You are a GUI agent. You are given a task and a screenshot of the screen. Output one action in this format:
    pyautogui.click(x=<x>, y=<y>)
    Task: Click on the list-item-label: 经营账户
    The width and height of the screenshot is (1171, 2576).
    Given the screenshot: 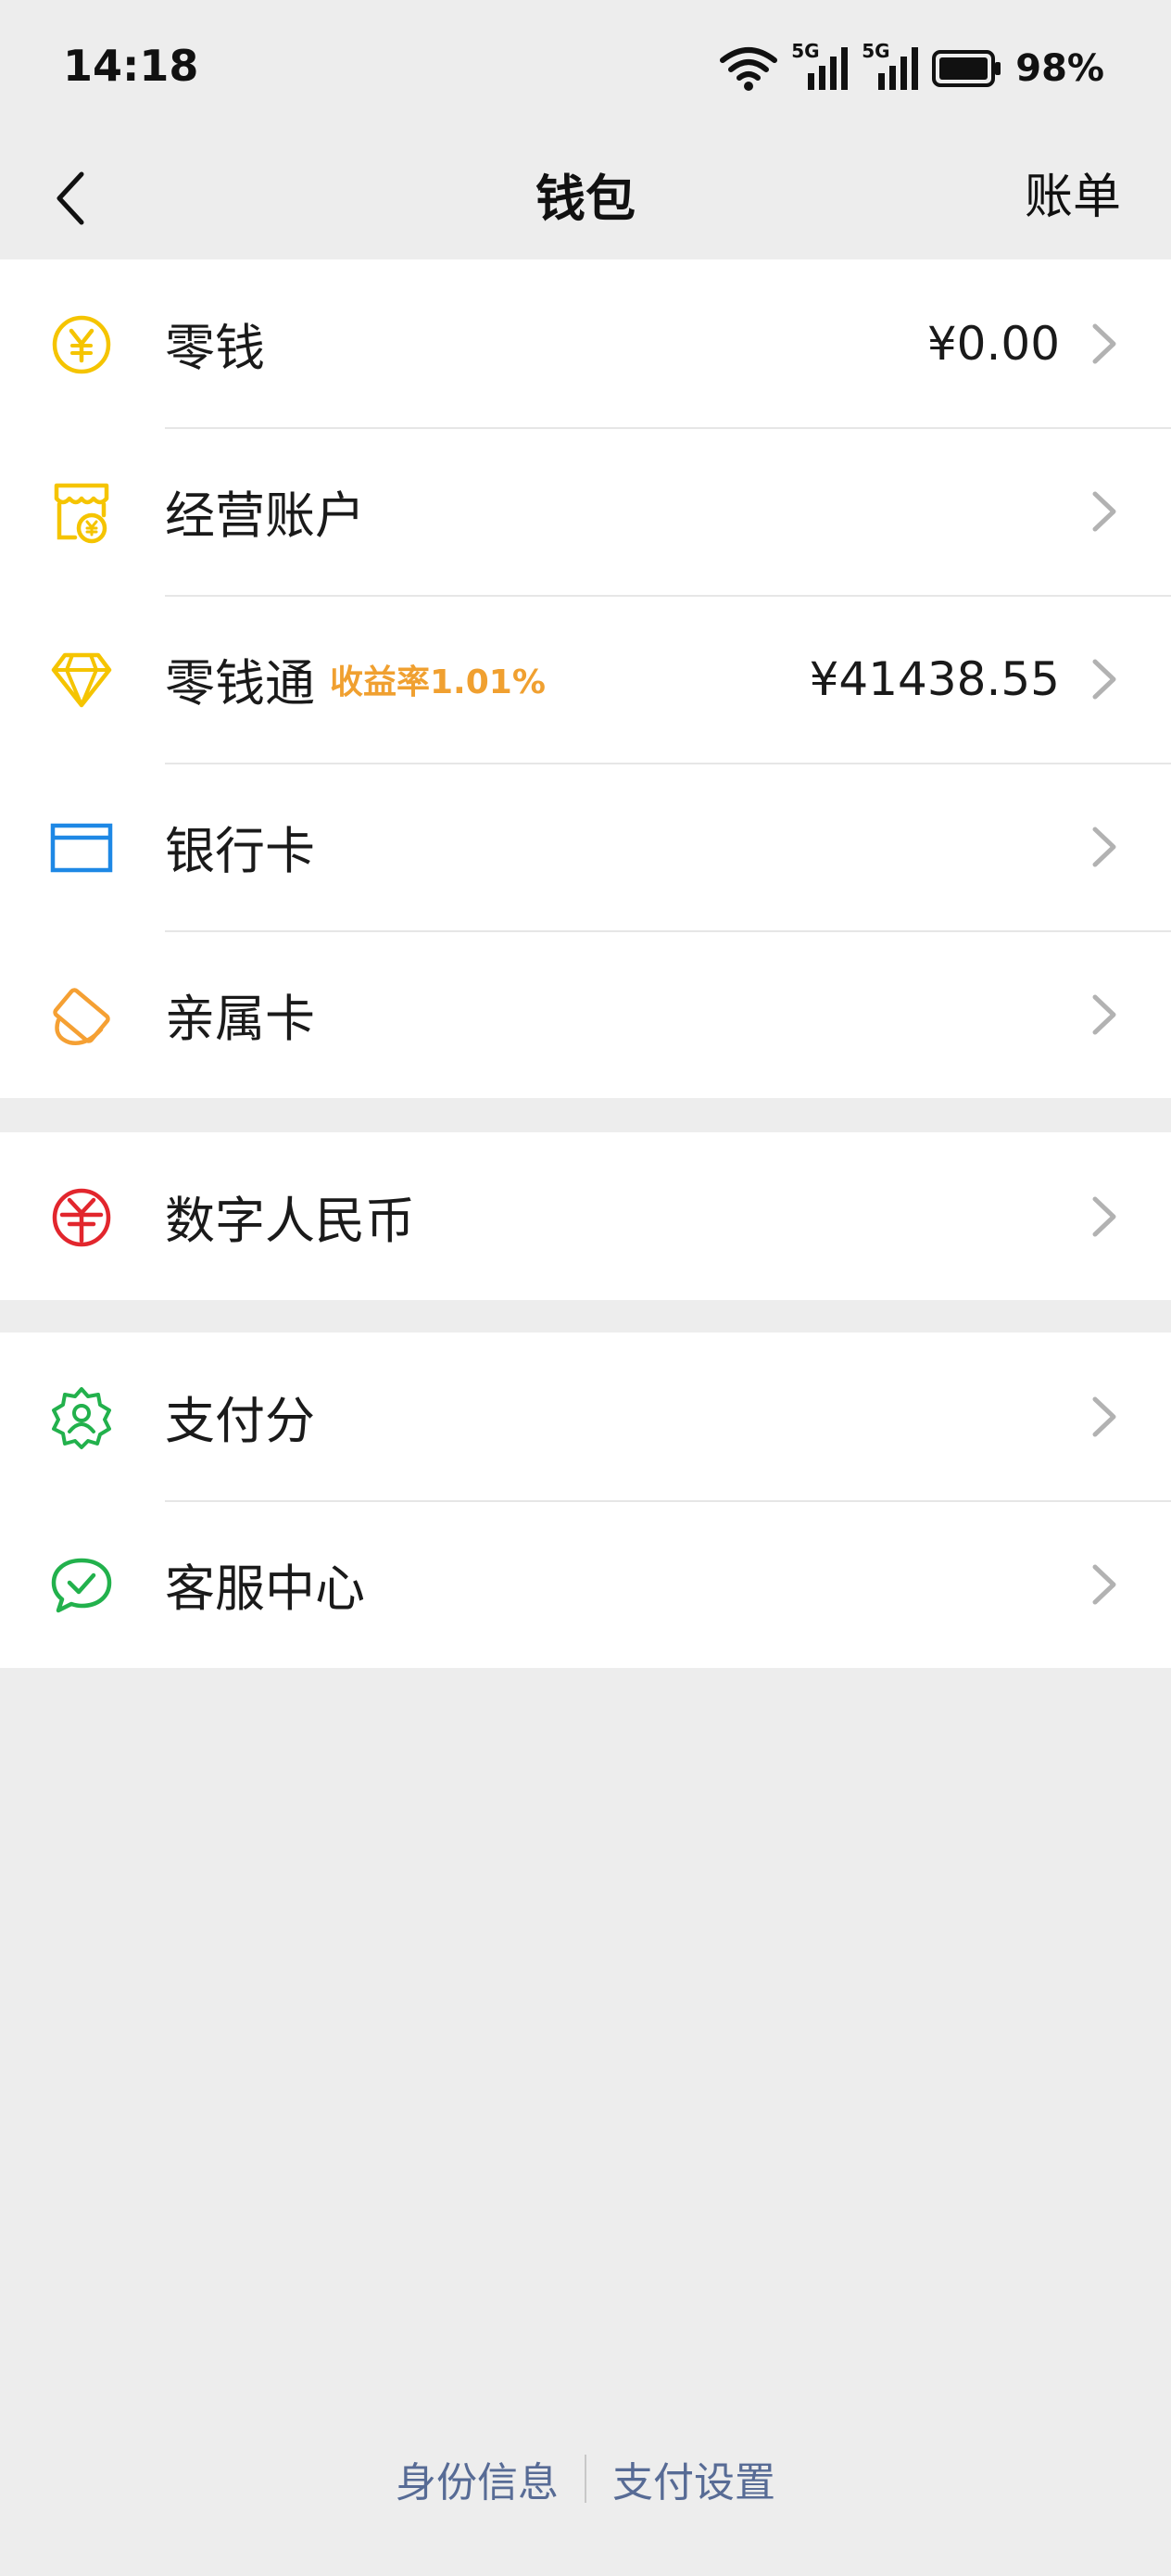 What is the action you would take?
    pyautogui.click(x=265, y=515)
    